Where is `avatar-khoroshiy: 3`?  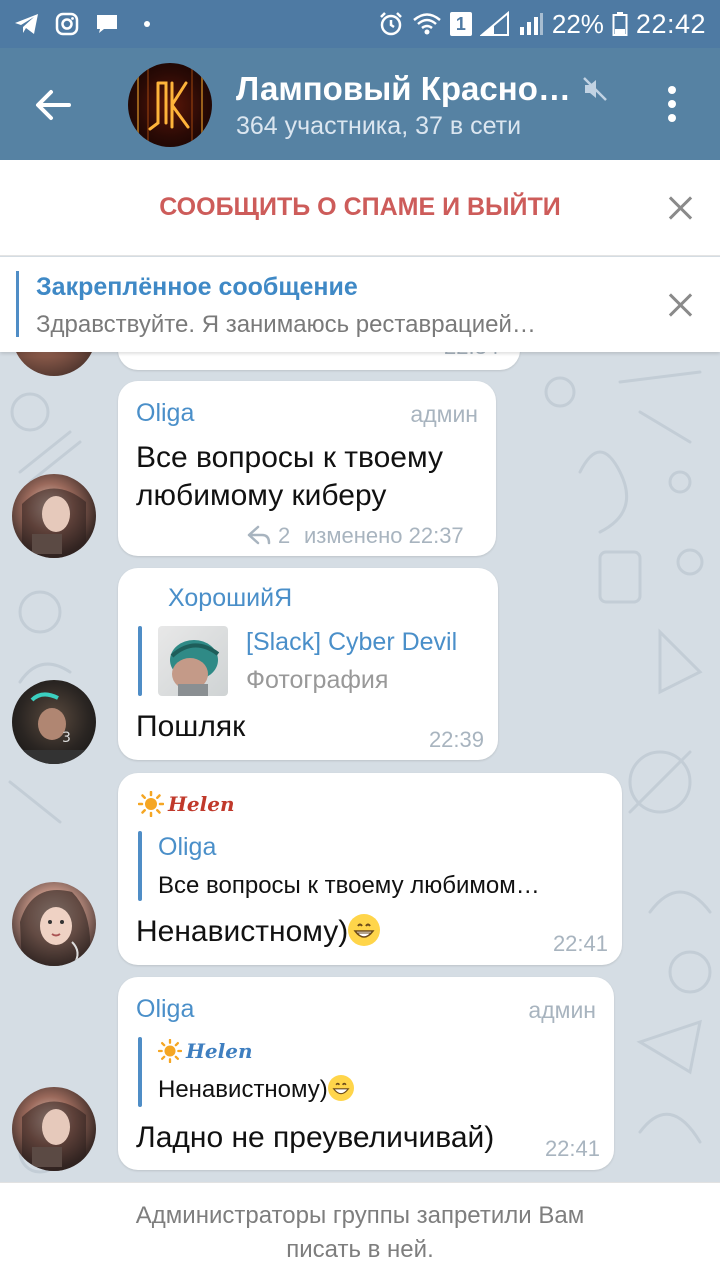
avatar-khoroshiy: 3 is located at coordinates (54, 722).